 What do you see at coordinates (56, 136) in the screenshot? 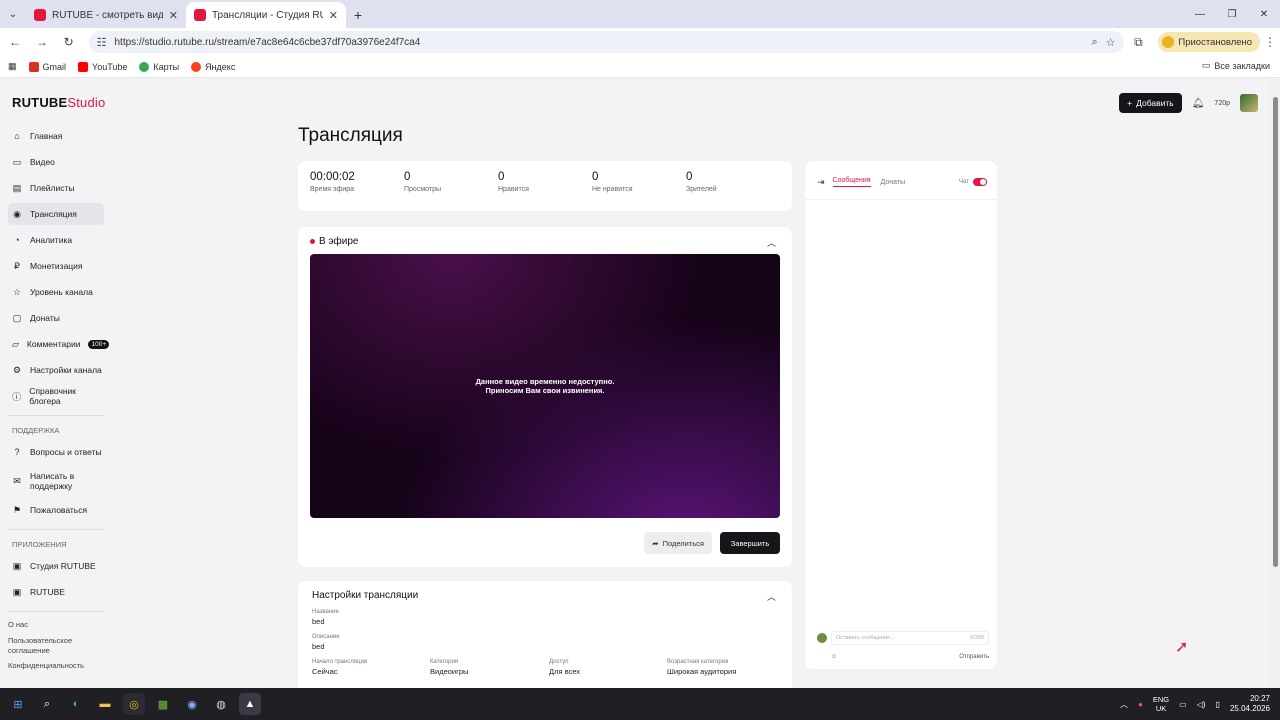
I see `sidebar-item-home: ⌂ Главная` at bounding box center [56, 136].